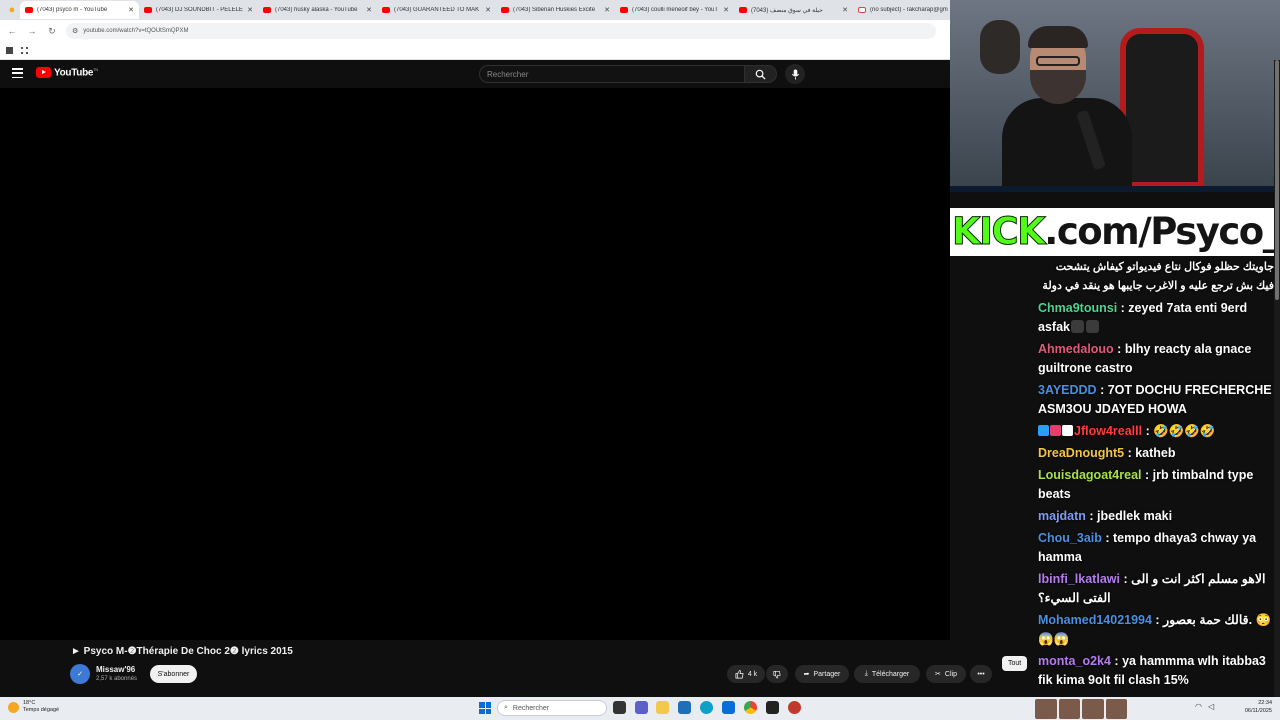 The height and width of the screenshot is (720, 1280). What do you see at coordinates (1135, 516) in the screenshot?
I see `chat-text: jbedlek maki` at bounding box center [1135, 516].